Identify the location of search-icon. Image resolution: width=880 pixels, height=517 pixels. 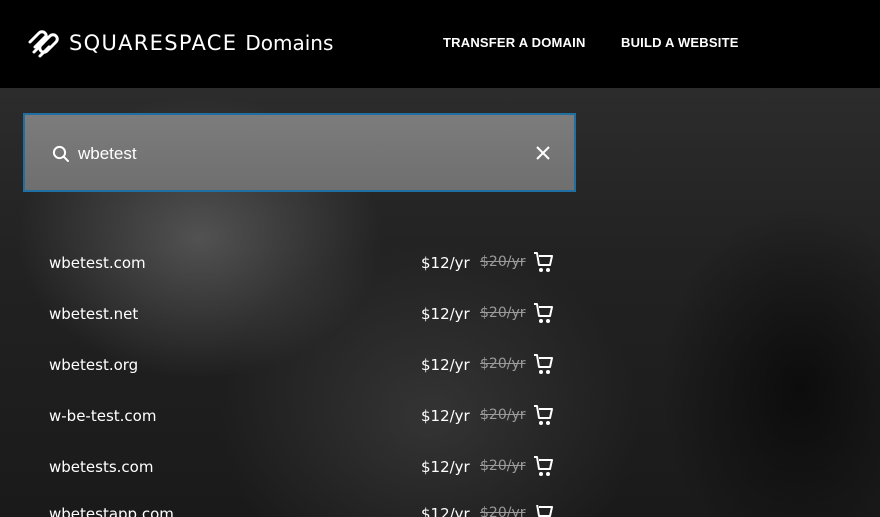
(61, 156).